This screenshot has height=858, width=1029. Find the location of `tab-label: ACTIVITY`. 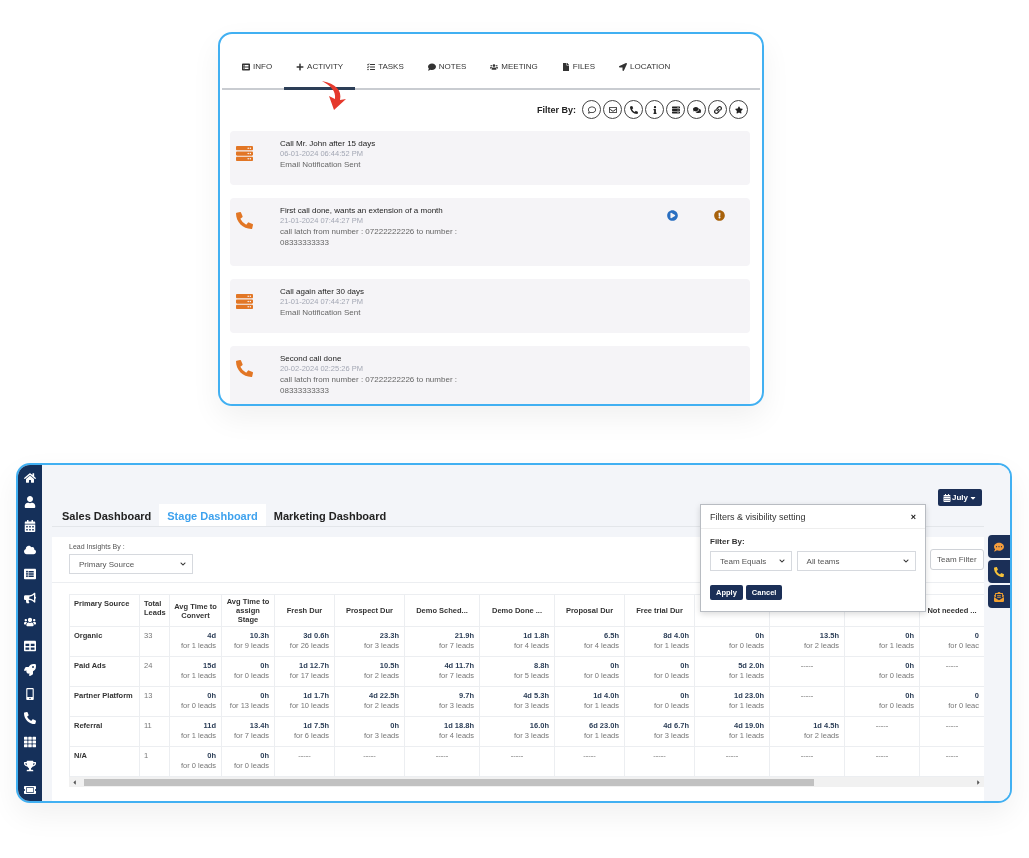

tab-label: ACTIVITY is located at coordinates (325, 66).